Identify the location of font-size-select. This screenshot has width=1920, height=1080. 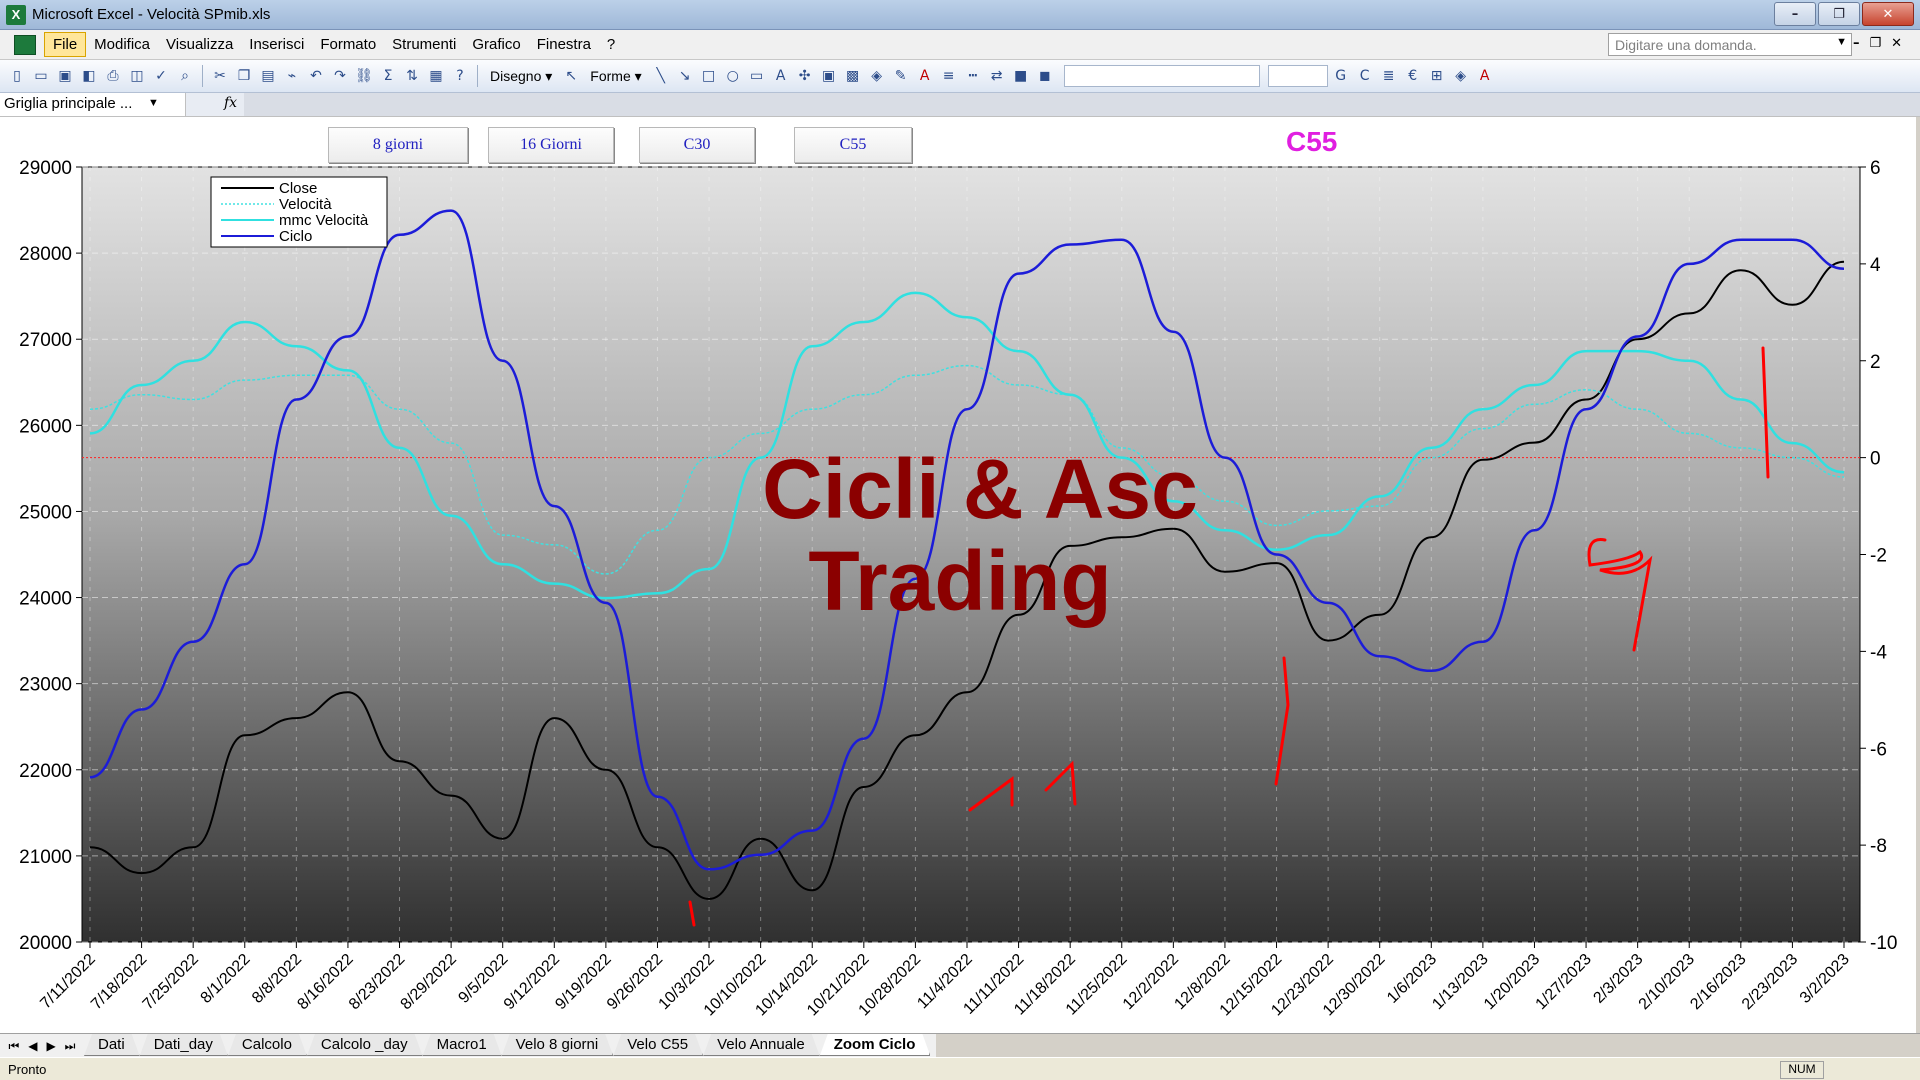
(1297, 76).